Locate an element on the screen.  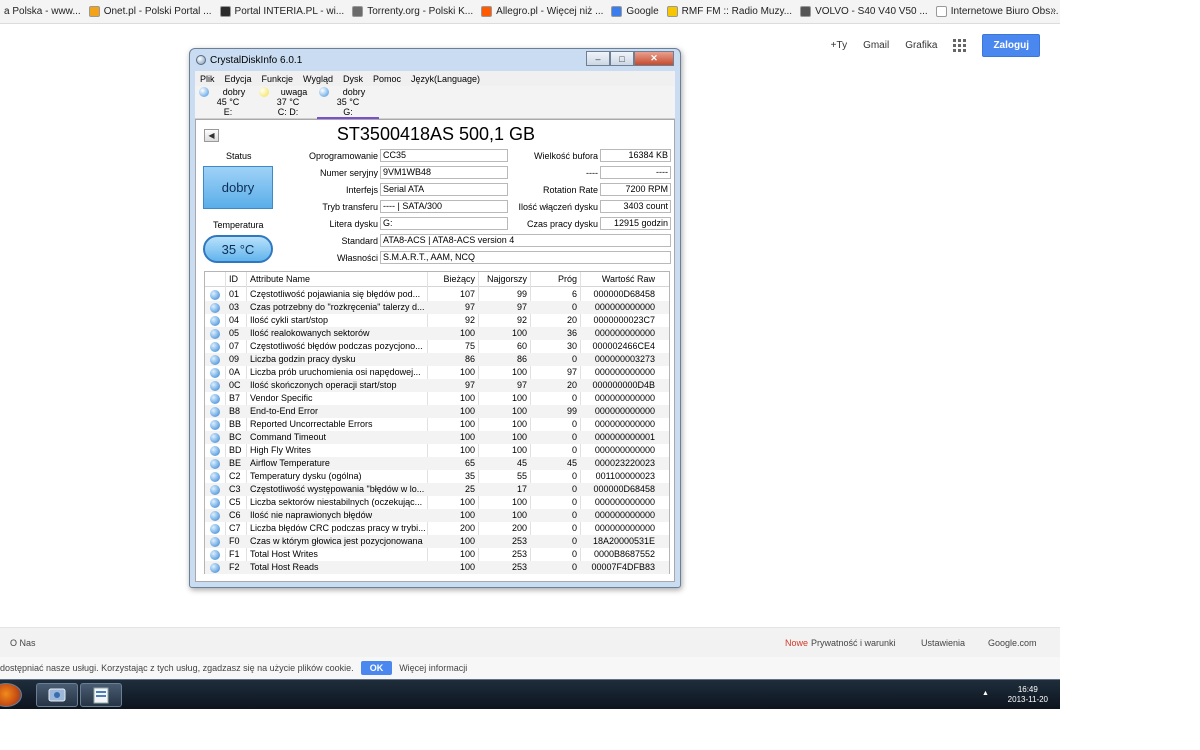
cell-threshold: 20 is located at coordinates (571, 320).